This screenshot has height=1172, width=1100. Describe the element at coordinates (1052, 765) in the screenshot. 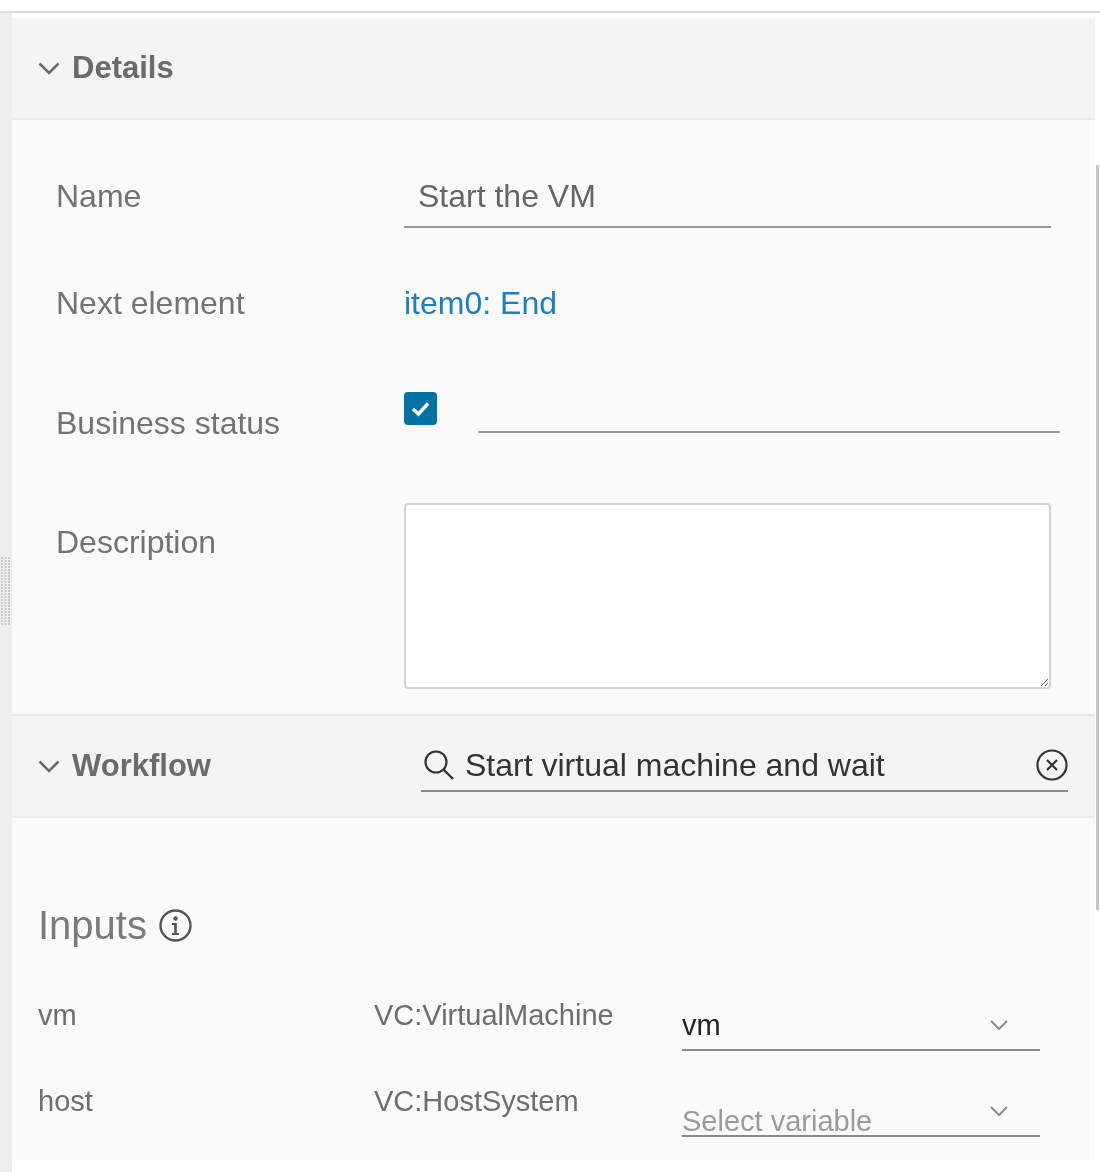

I see `clear-icon` at that location.